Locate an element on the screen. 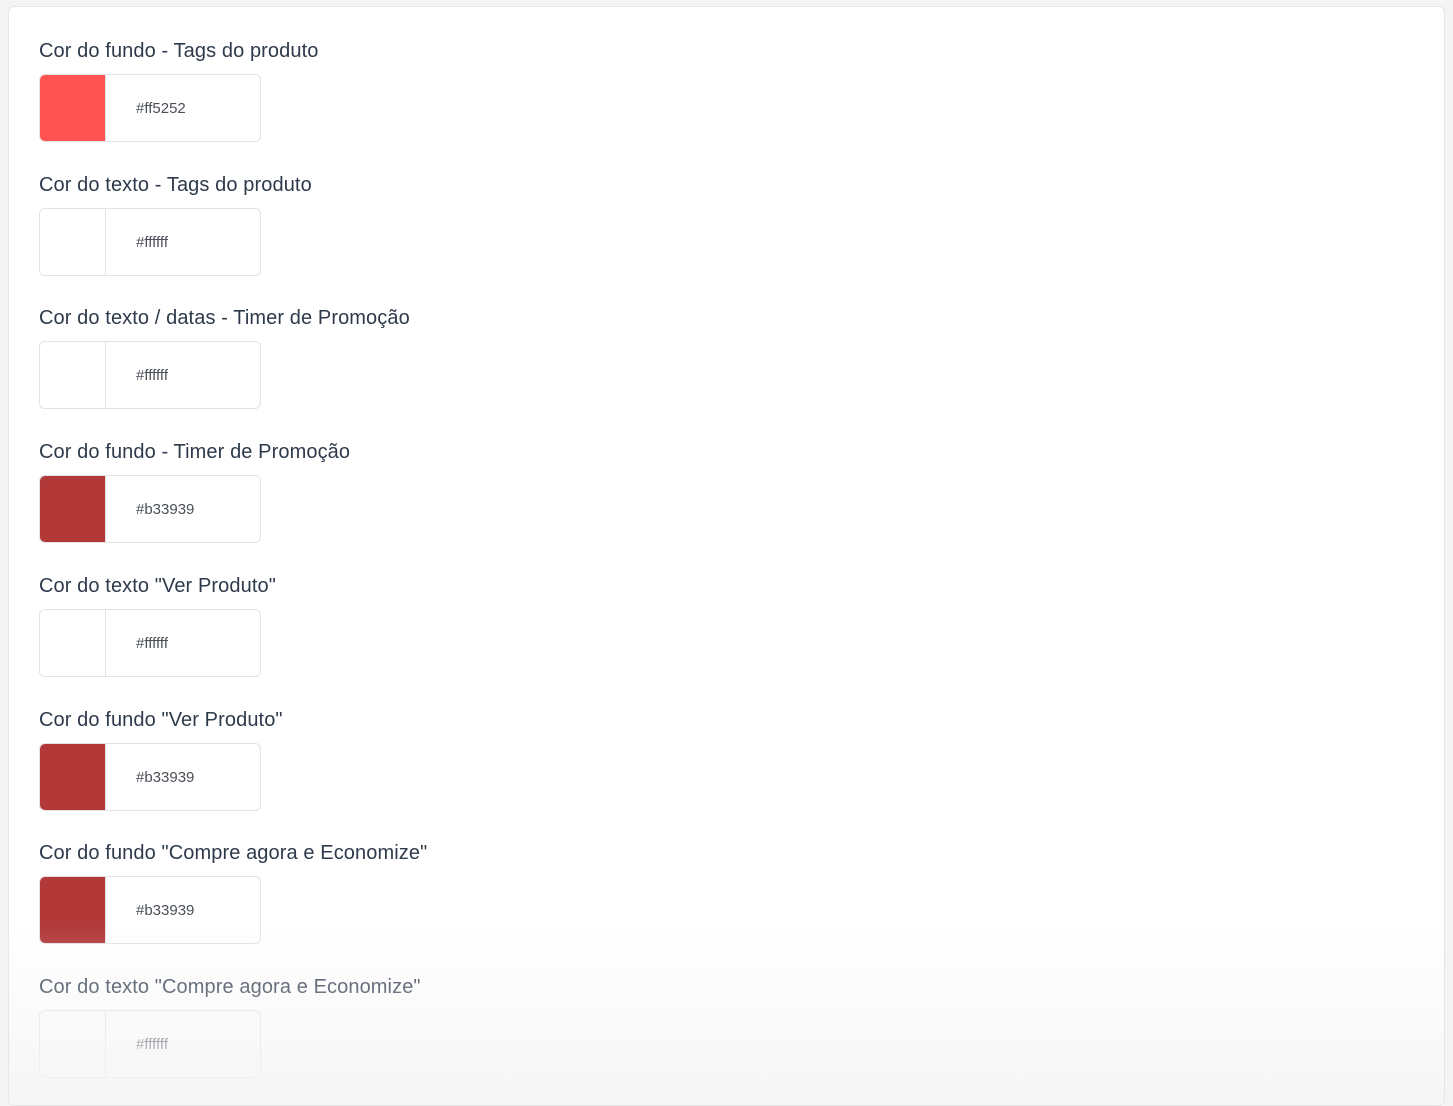  field-label: Cor do fundo - Tags do produto is located at coordinates (179, 51).